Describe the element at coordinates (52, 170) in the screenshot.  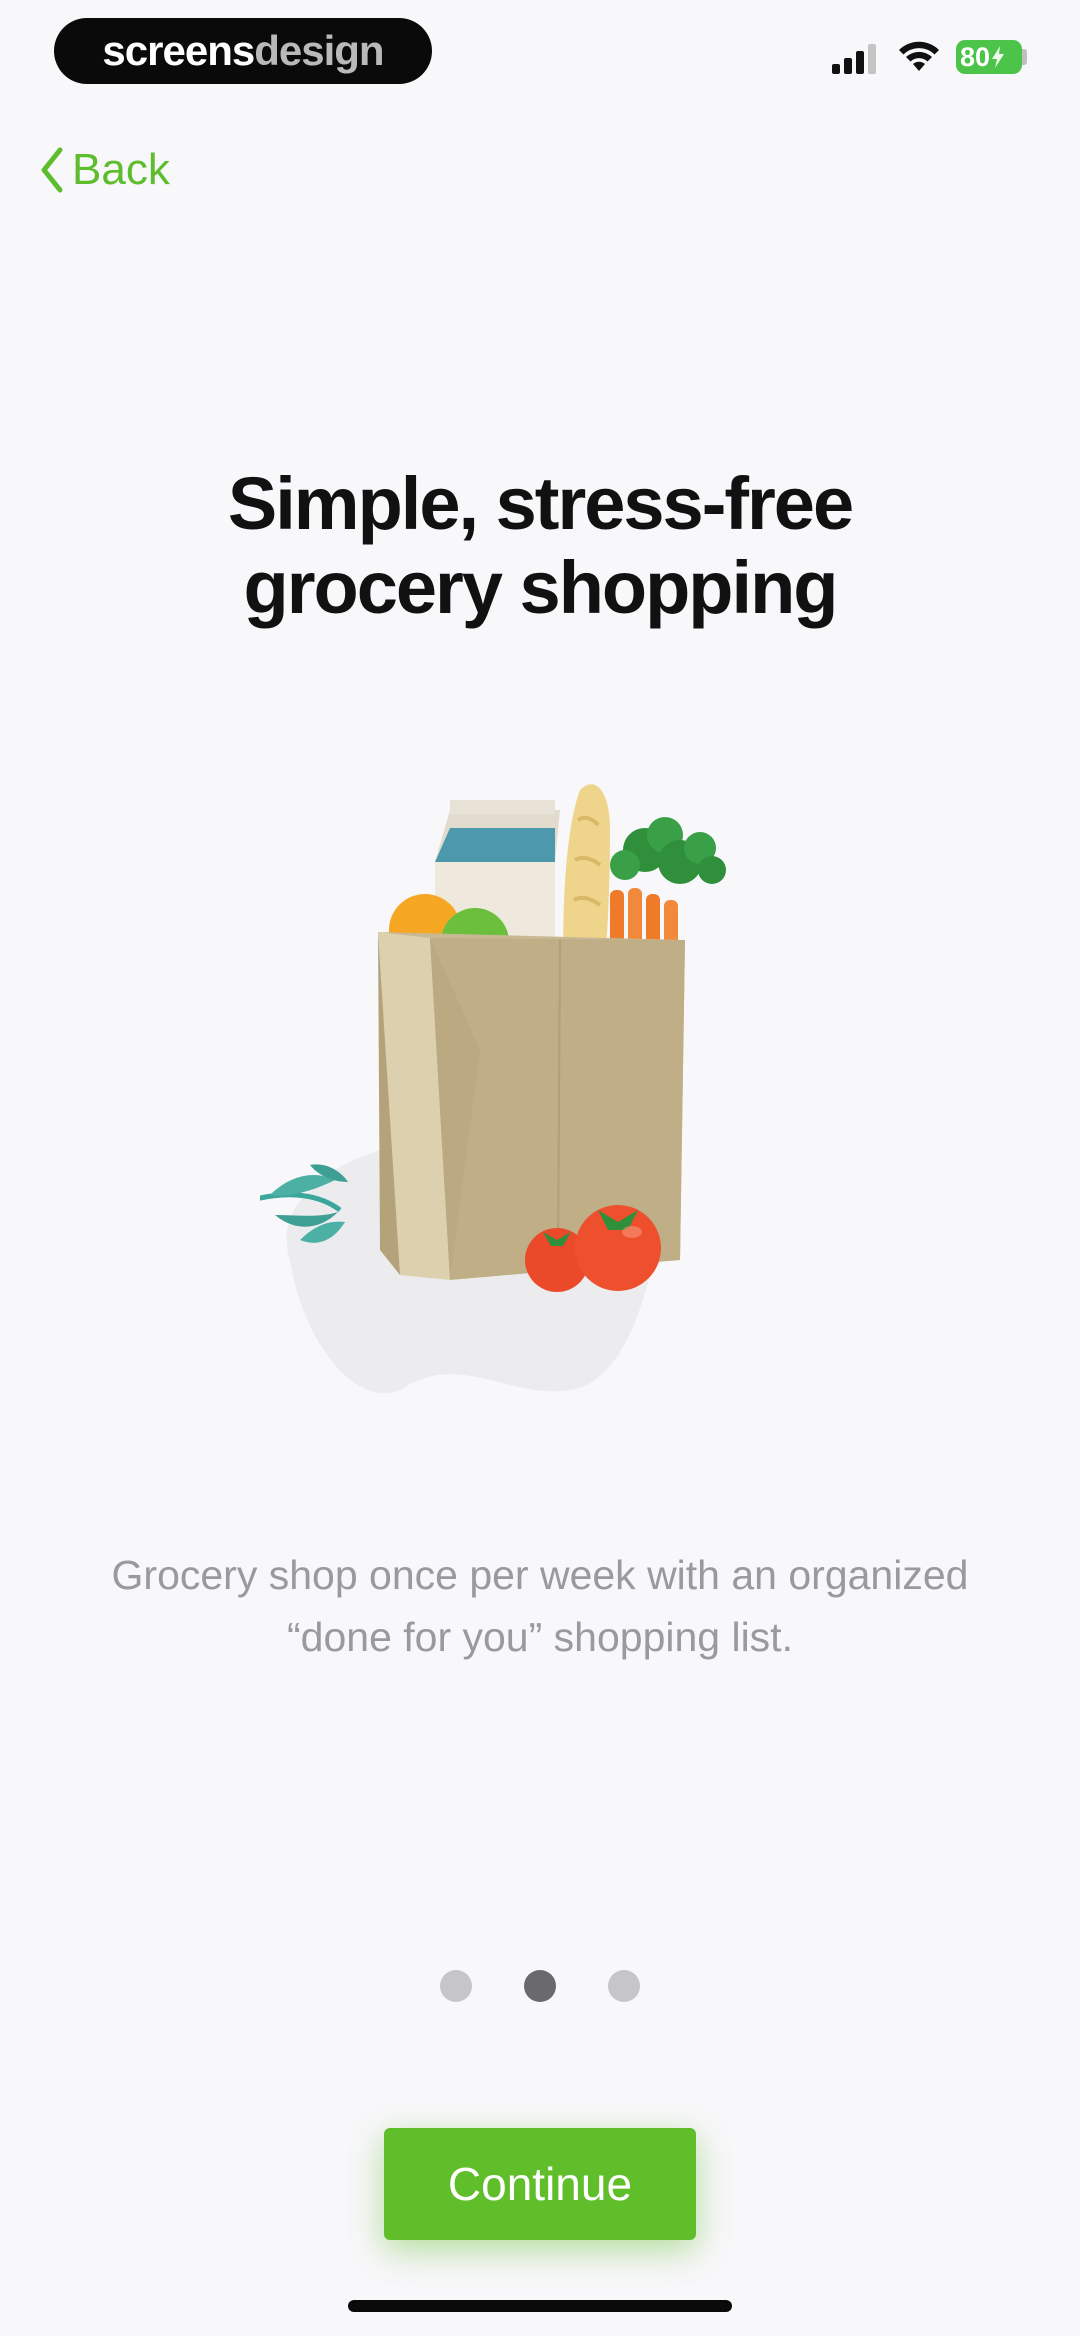
I see `chevron-left-icon` at that location.